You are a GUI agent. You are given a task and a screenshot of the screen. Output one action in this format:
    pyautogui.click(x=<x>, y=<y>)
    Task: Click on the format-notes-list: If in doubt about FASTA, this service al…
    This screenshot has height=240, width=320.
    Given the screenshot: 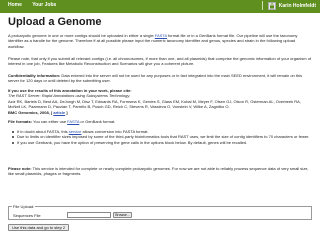 What is the action you would take?
    pyautogui.click(x=162, y=137)
    